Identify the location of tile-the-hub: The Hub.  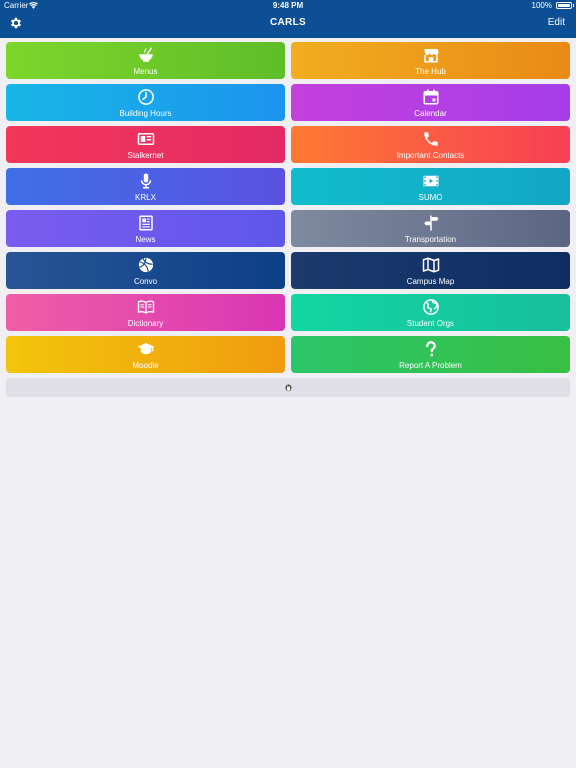
(430, 60).